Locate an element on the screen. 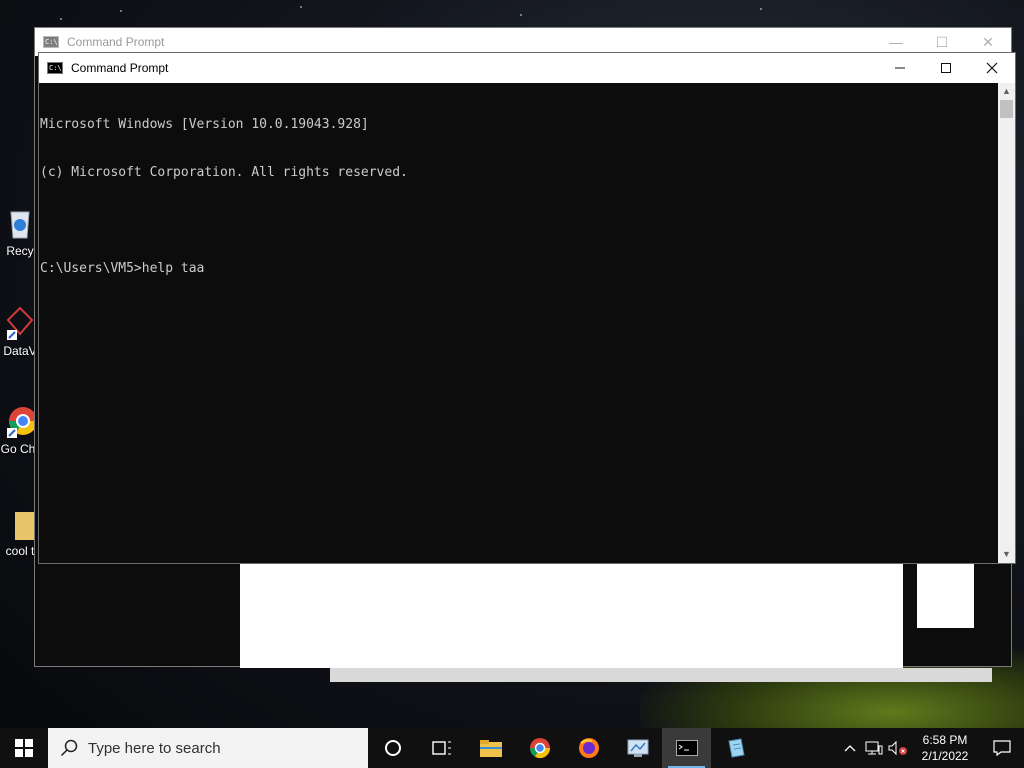 Image resolution: width=1024 pixels, height=768 pixels. file-explorer-button is located at coordinates (490, 748).